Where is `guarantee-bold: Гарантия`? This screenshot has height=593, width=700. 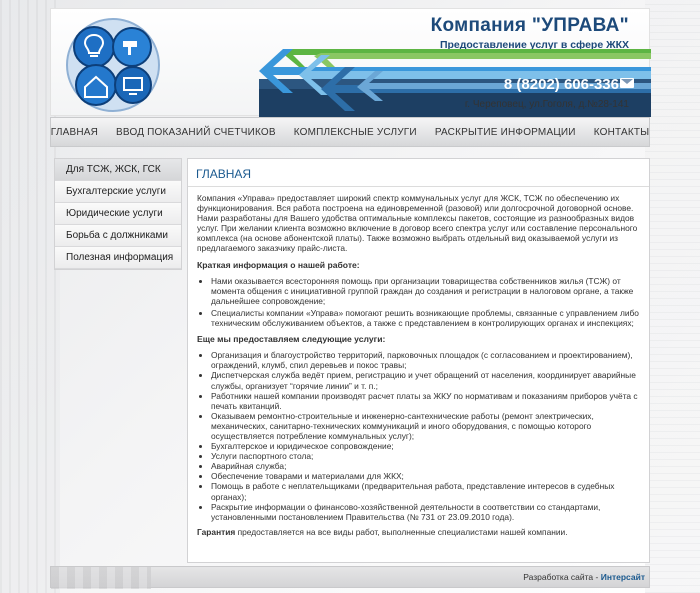
guarantee-bold: Гарантия is located at coordinates (216, 531).